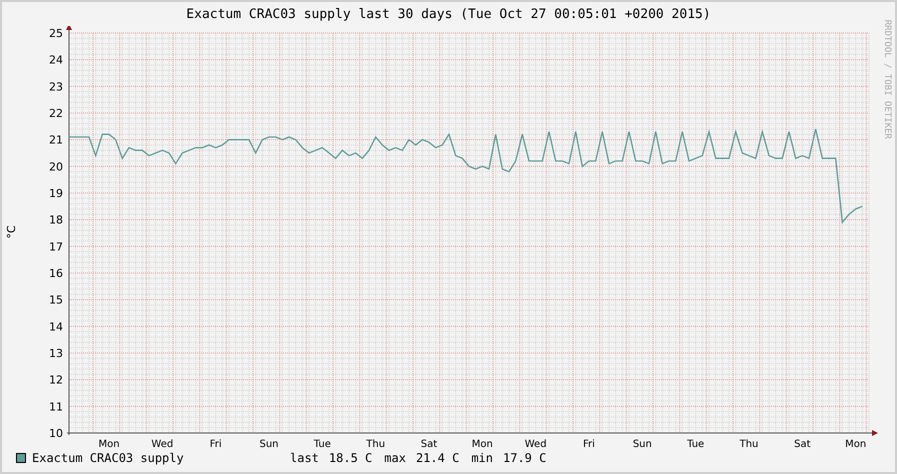  What do you see at coordinates (56, 60) in the screenshot?
I see `y-tick-label: 24` at bounding box center [56, 60].